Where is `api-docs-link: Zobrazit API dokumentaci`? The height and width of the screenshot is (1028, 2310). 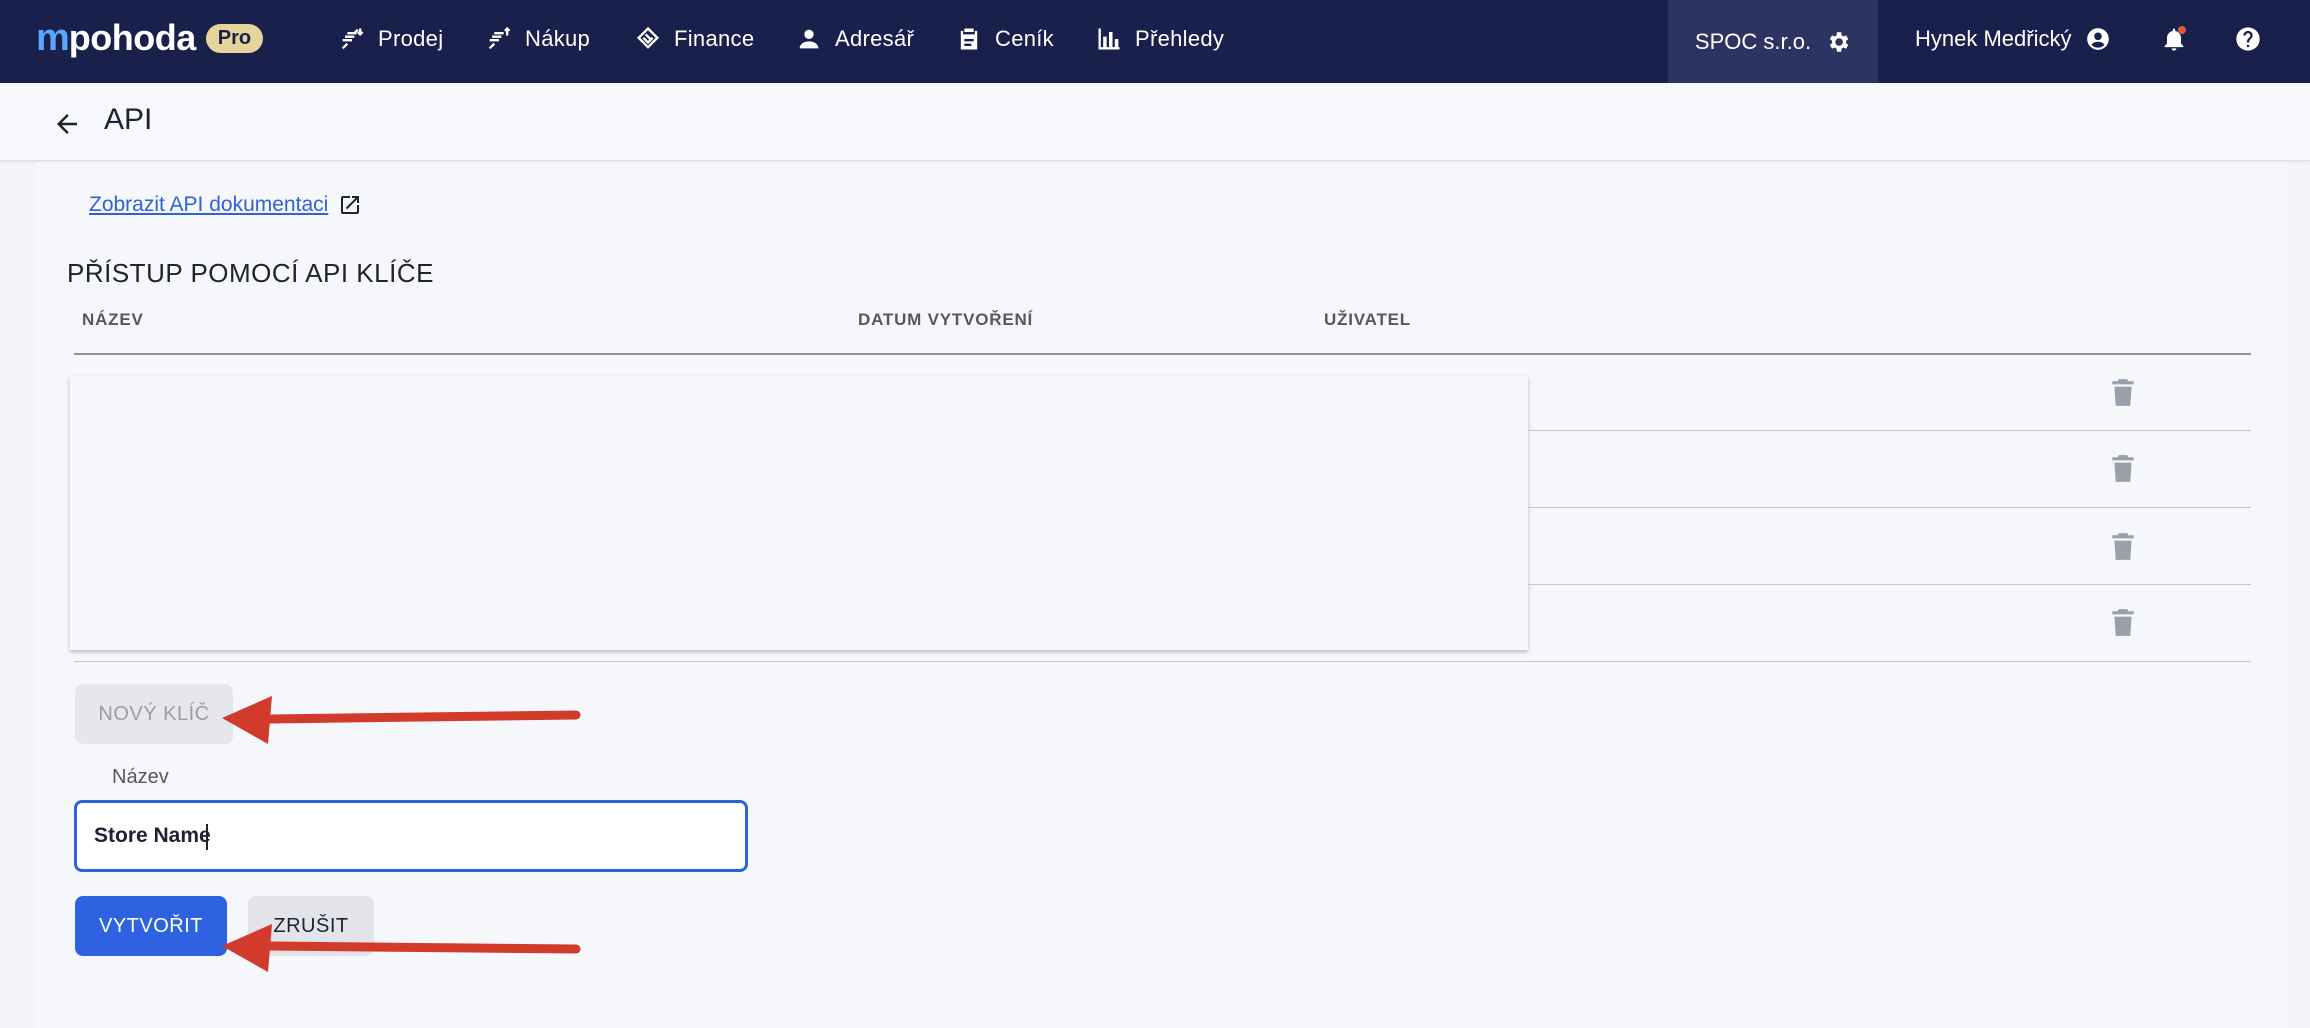
api-docs-link: Zobrazit API dokumentaci is located at coordinates (225, 205).